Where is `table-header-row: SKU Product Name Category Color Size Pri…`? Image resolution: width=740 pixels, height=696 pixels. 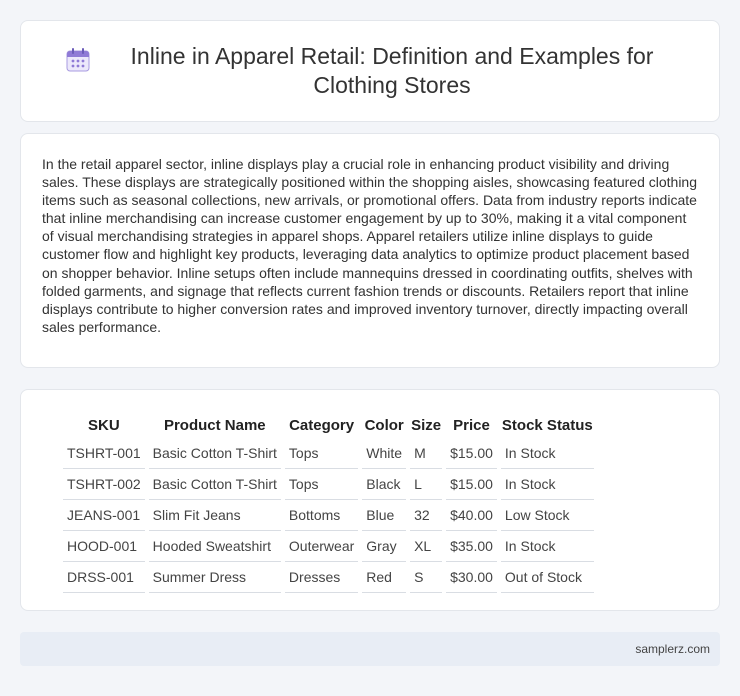
table-header-row: SKU Product Name Category Color Size Pri… is located at coordinates (328, 426).